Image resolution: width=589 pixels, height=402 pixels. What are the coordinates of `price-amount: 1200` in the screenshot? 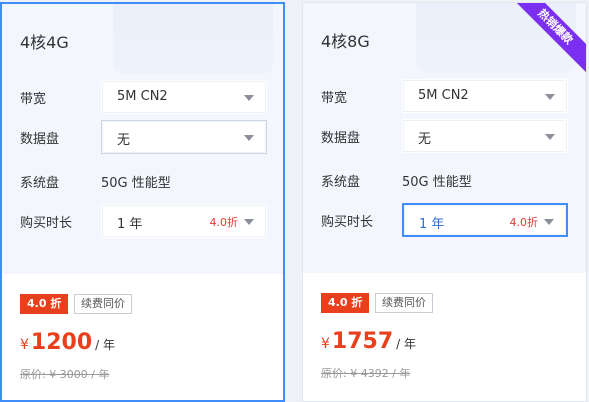 It's located at (61, 342).